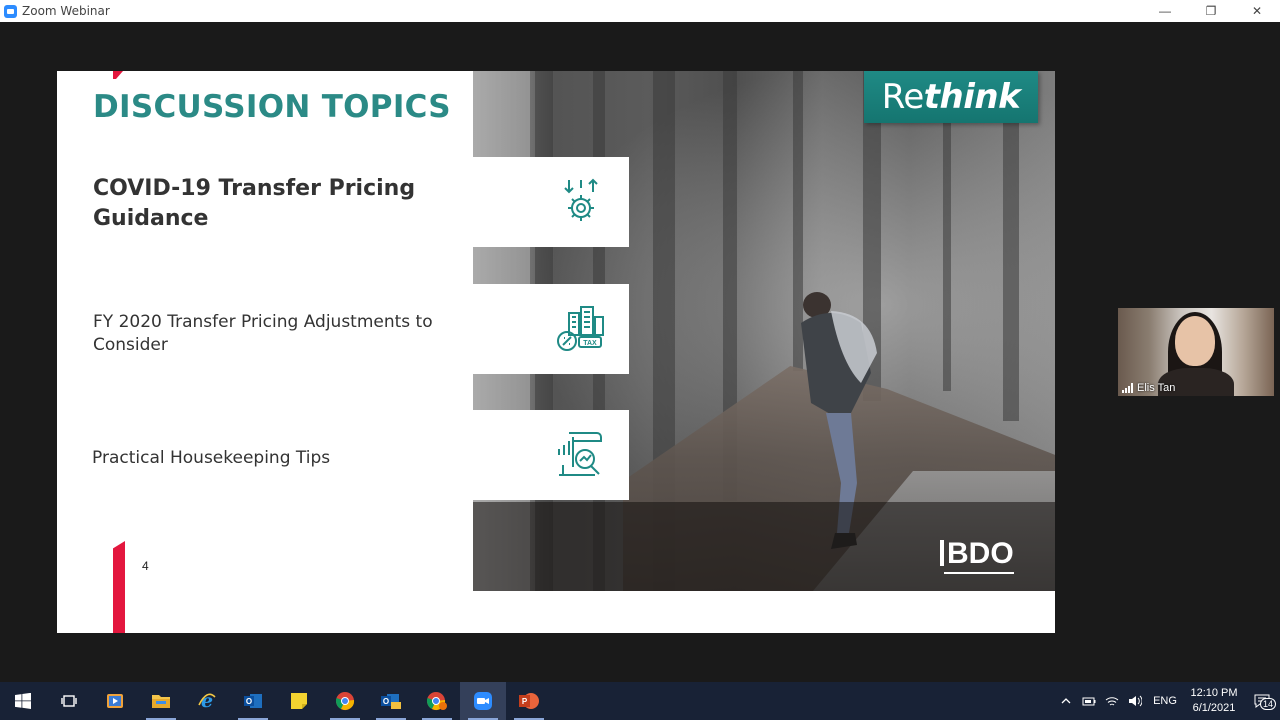  What do you see at coordinates (23, 701) in the screenshot?
I see `windows-start-icon` at bounding box center [23, 701].